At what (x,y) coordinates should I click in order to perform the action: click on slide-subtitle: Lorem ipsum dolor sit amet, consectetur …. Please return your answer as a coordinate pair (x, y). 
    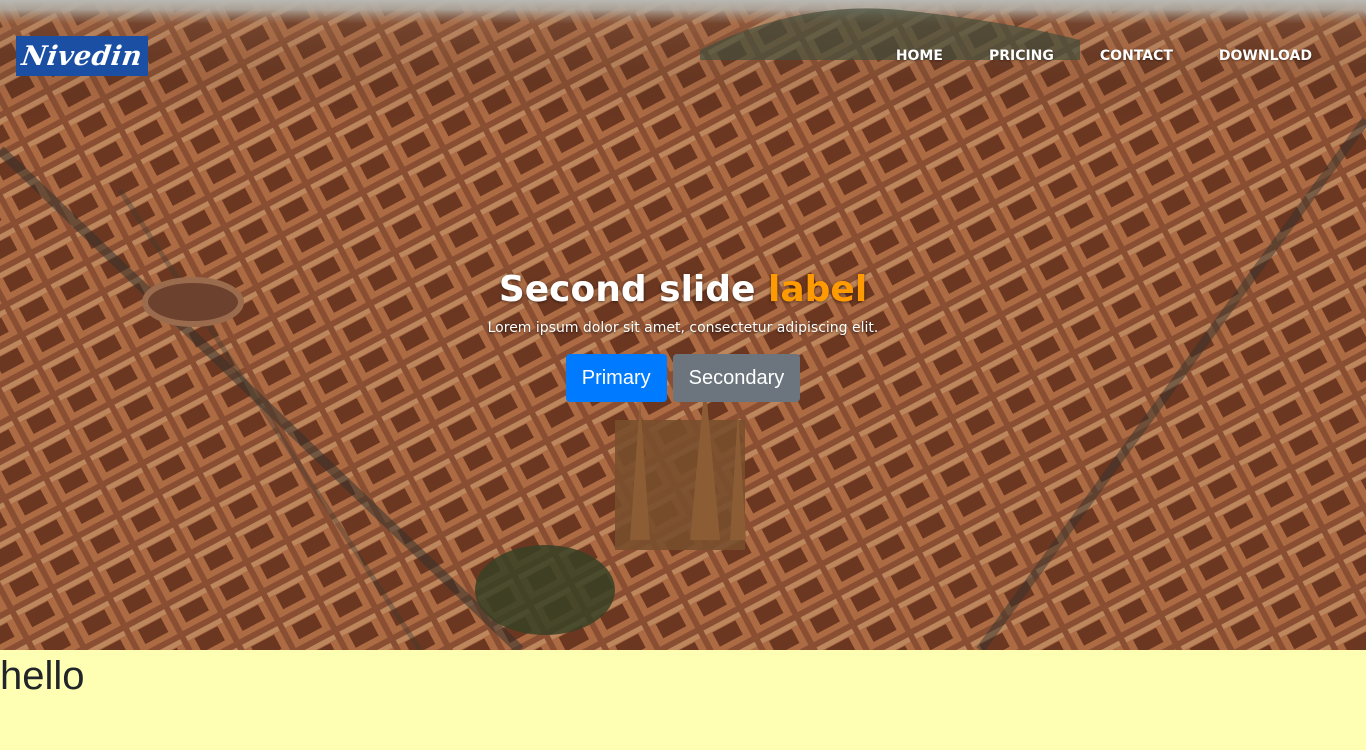
    Looking at the image, I should click on (683, 328).